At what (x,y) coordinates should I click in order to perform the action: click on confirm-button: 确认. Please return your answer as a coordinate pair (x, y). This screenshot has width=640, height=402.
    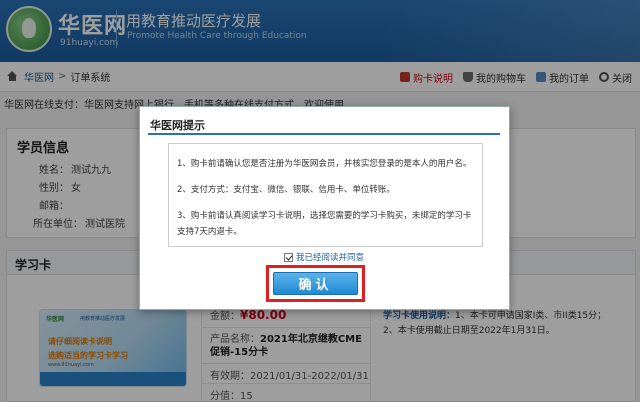
    Looking at the image, I should click on (315, 283).